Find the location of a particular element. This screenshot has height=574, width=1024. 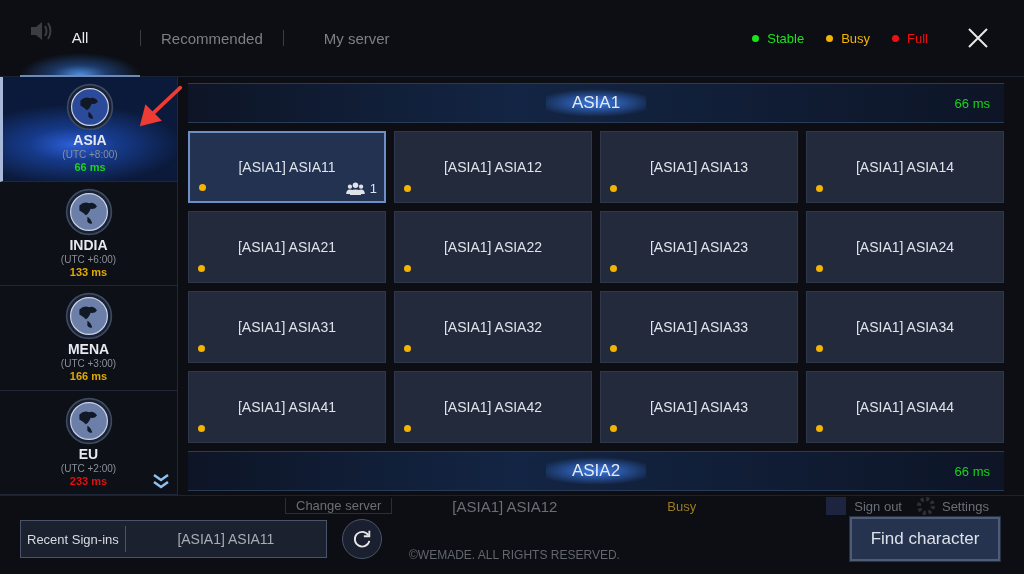

server-card: [ASIA1] ASIA41 is located at coordinates (287, 407).